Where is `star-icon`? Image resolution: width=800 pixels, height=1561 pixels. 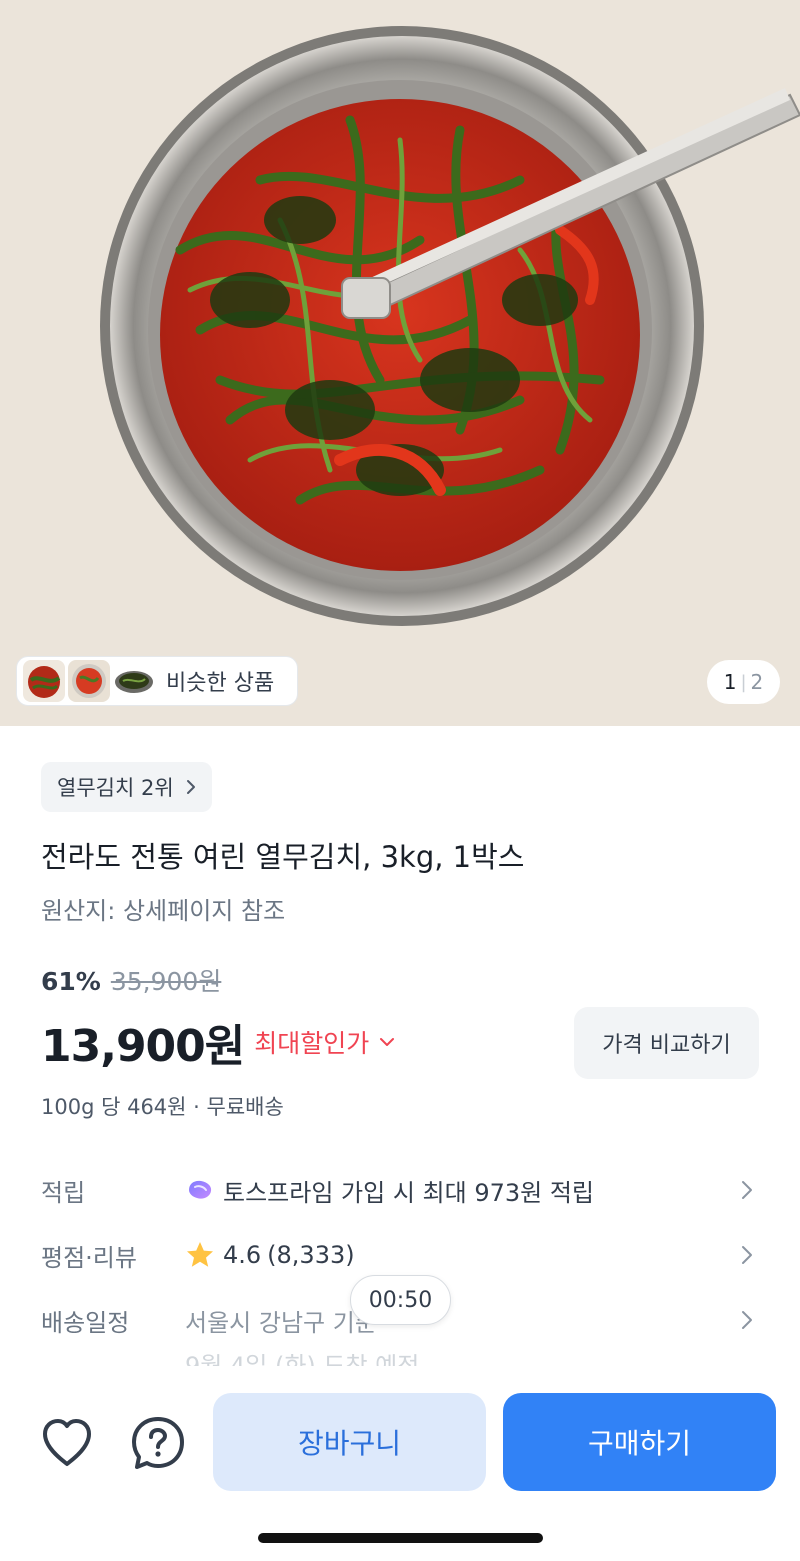
star-icon is located at coordinates (200, 1254).